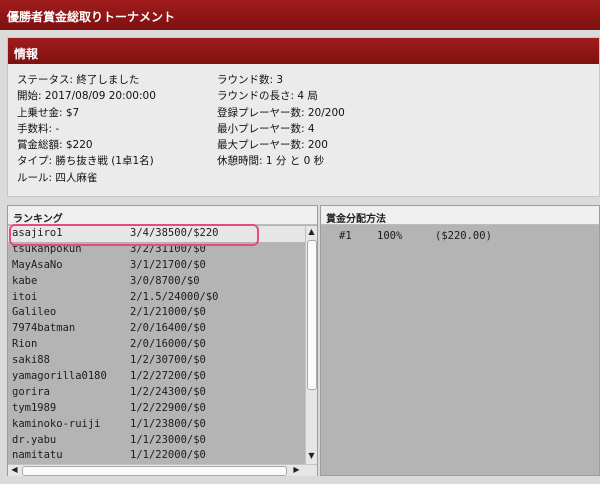  I want to click on prize-amount: ($220.00), so click(463, 236).